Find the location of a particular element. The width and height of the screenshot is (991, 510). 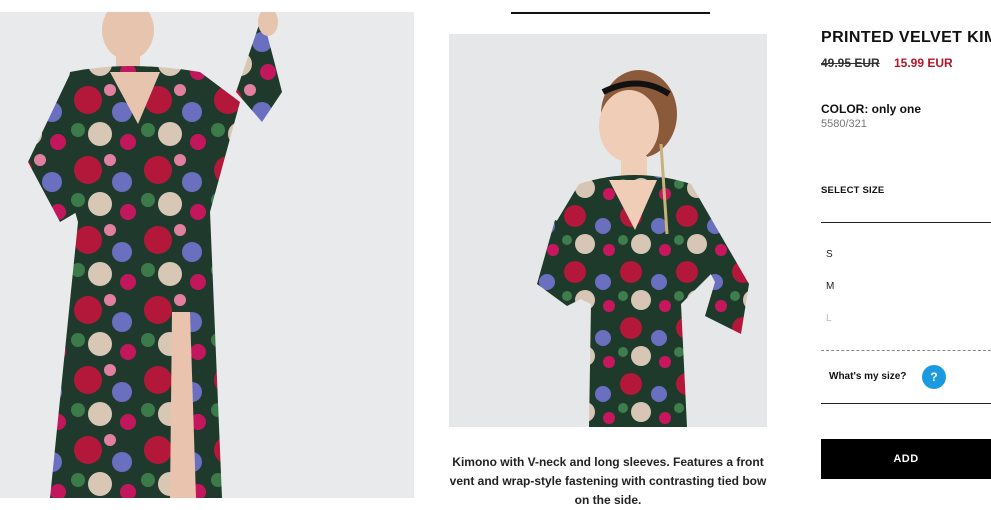

size-option-s: S is located at coordinates (829, 254).